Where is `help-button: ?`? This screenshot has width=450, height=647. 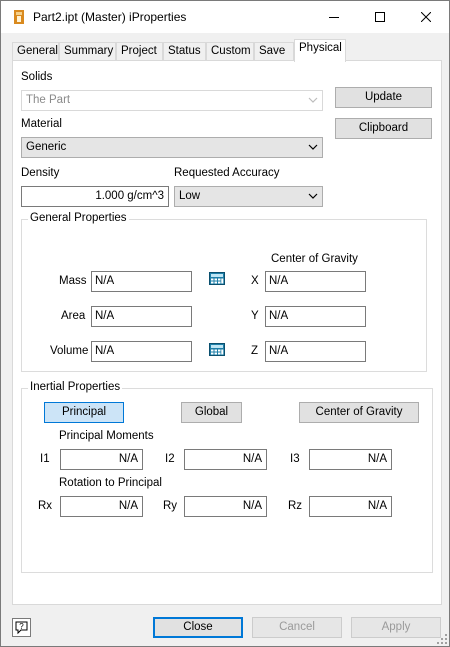
help-button: ? is located at coordinates (21, 627).